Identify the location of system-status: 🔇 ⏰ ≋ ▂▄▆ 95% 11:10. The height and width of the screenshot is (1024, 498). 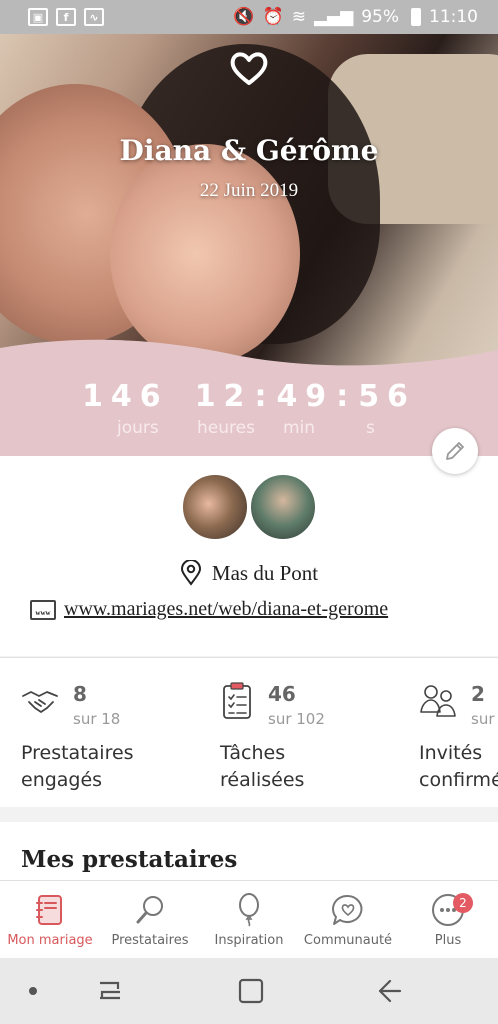
(355, 17).